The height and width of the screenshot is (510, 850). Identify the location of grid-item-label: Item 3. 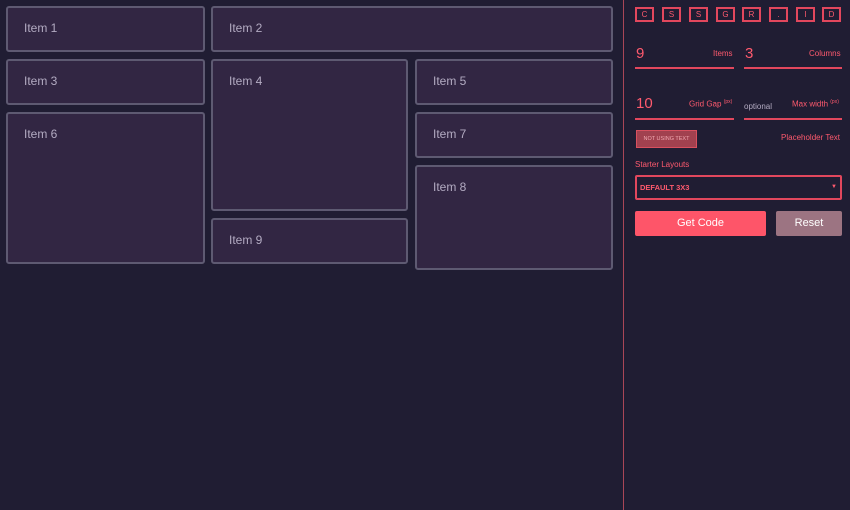
(41, 81).